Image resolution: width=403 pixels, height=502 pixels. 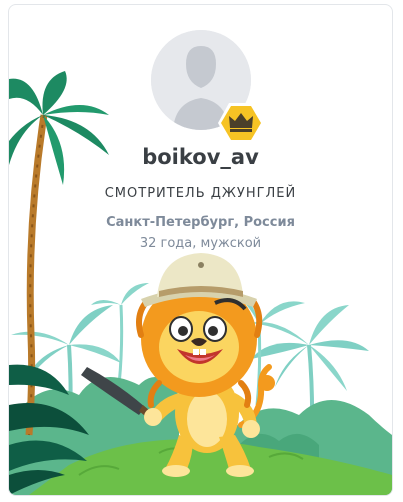 I want to click on user-location: Санкт-Петербург, Россия, so click(x=200, y=222).